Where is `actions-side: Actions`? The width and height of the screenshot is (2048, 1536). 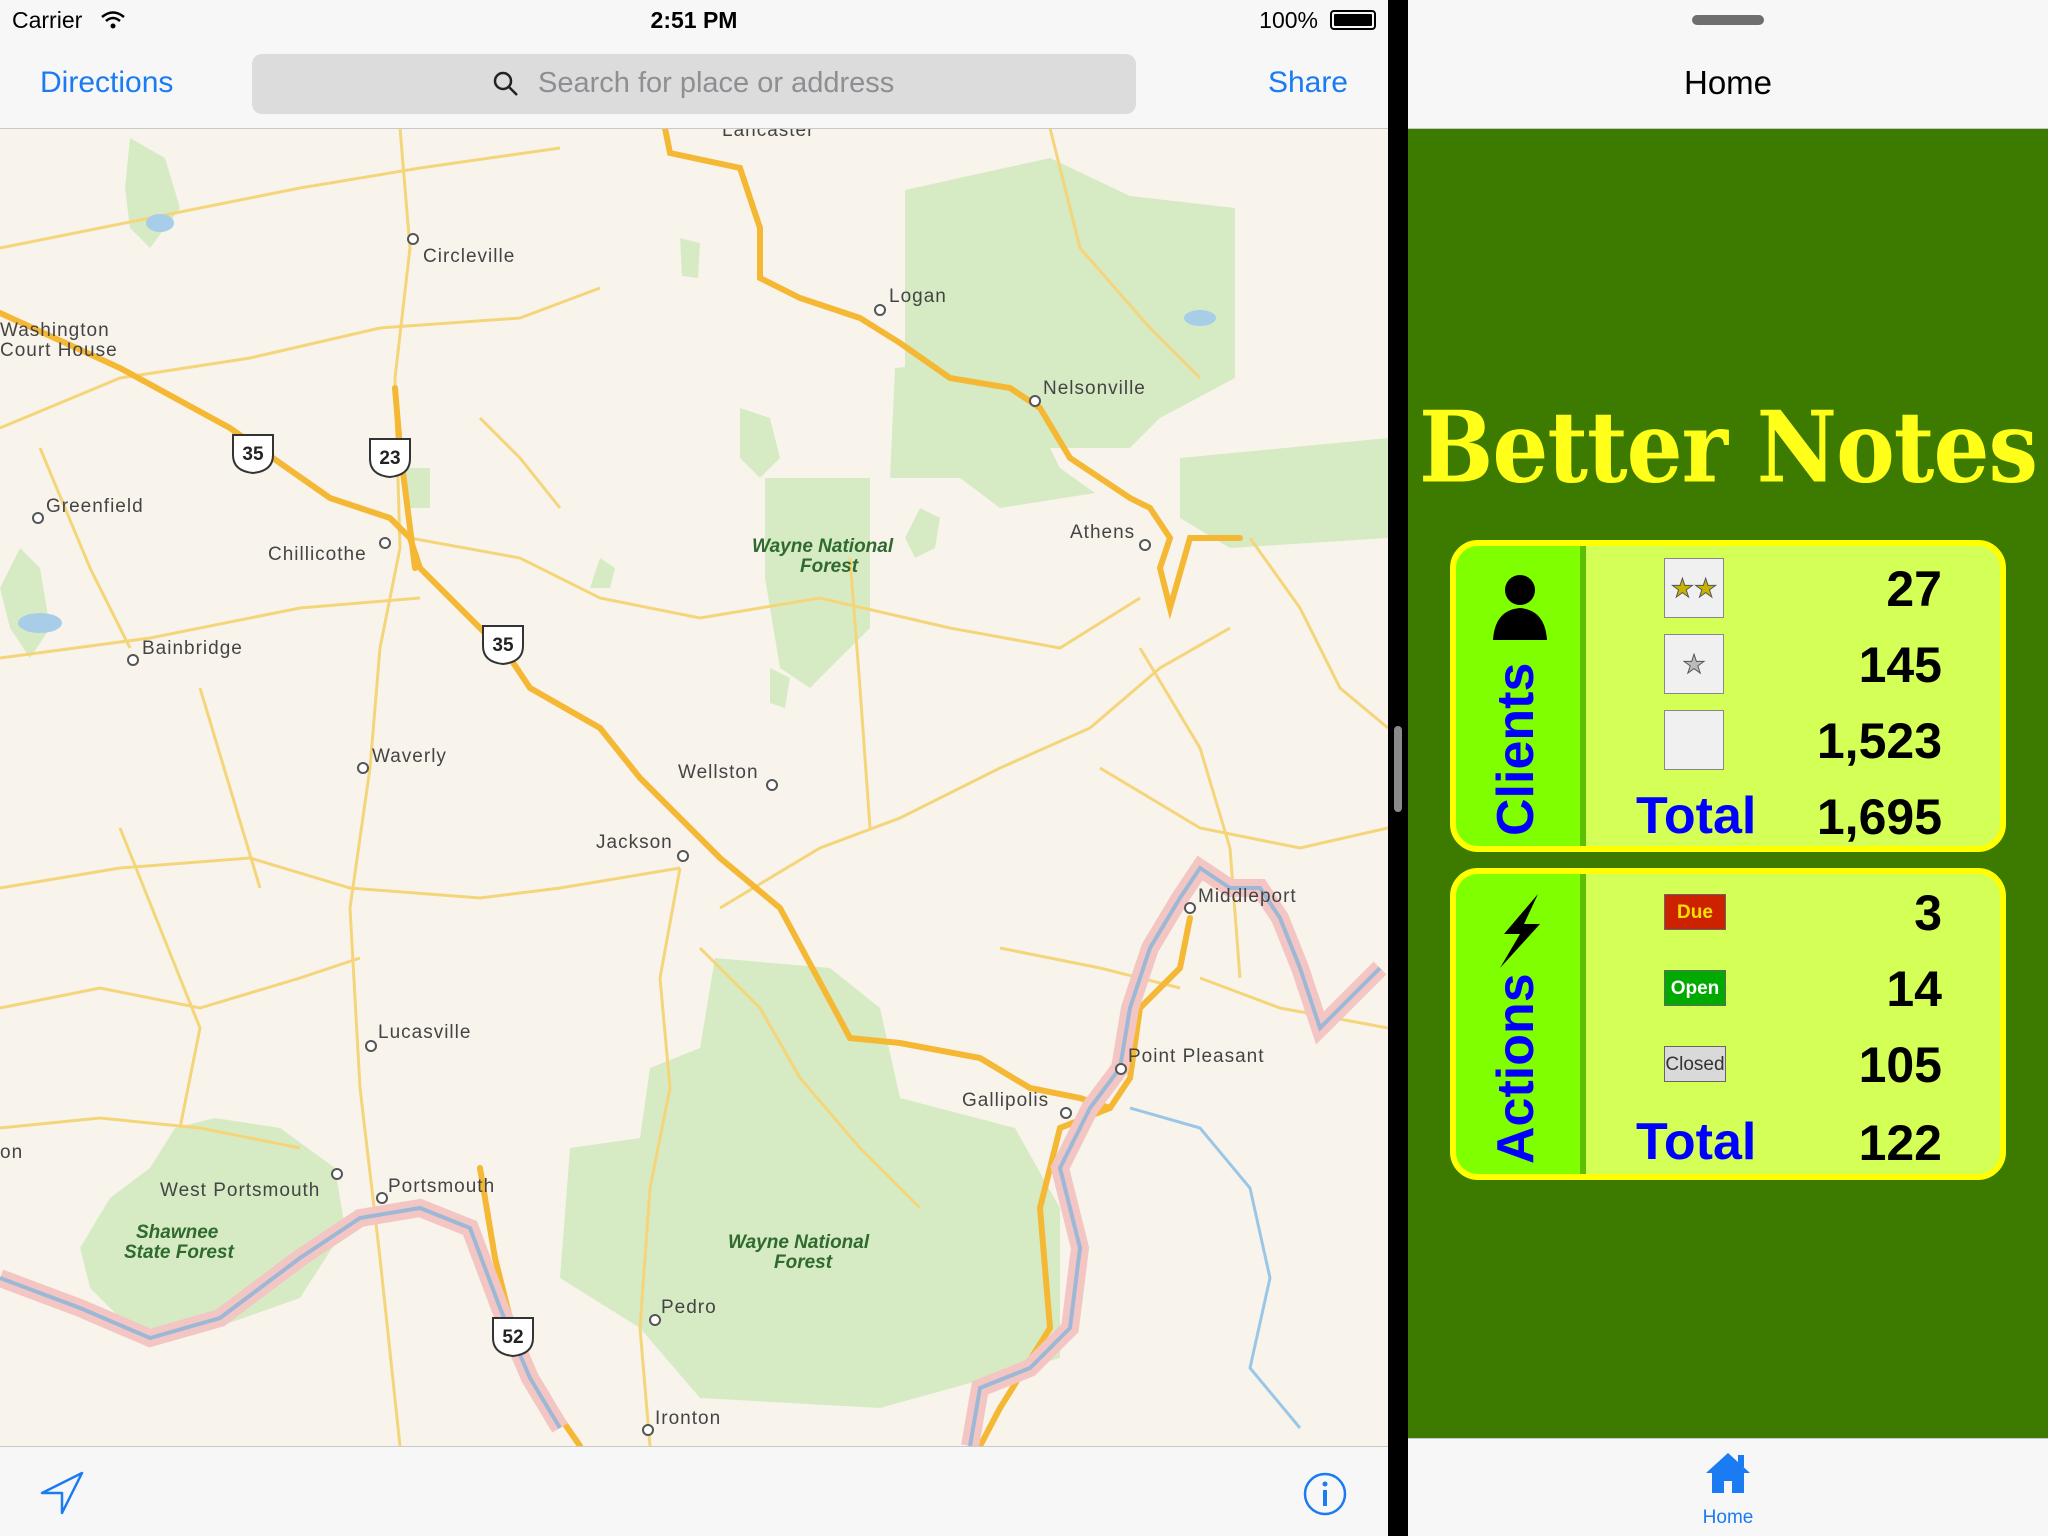 actions-side: Actions is located at coordinates (1521, 1024).